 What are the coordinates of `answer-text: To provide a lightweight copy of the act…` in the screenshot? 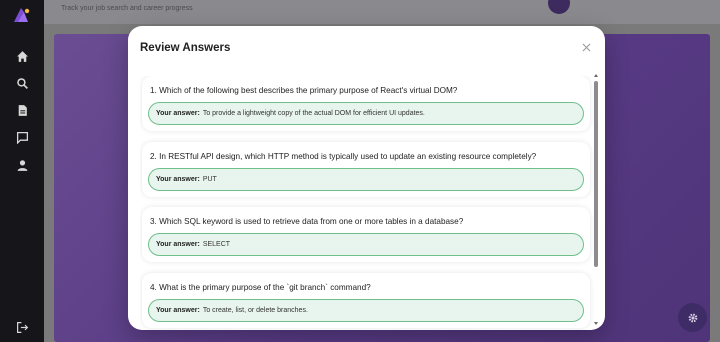 It's located at (313, 113).